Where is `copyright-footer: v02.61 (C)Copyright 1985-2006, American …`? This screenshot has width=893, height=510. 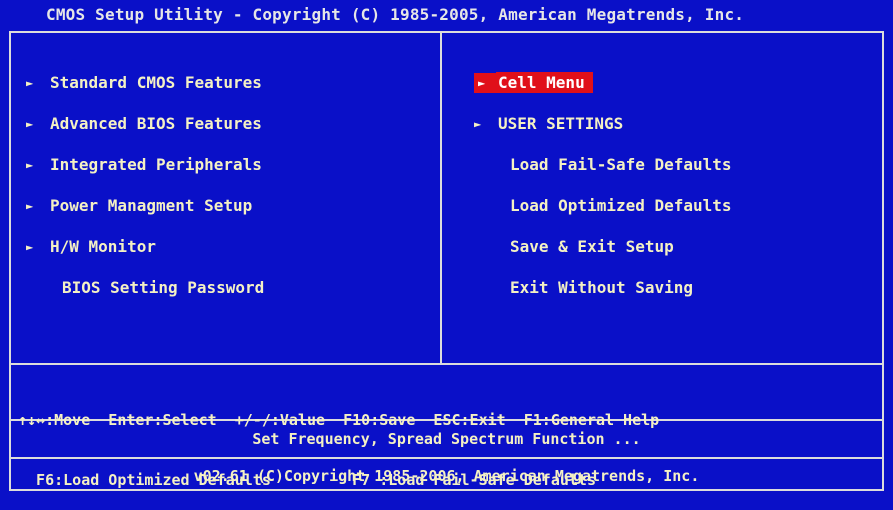
copyright-footer: v02.61 (C)Copyright 1985-2006, American … is located at coordinates (446, 476).